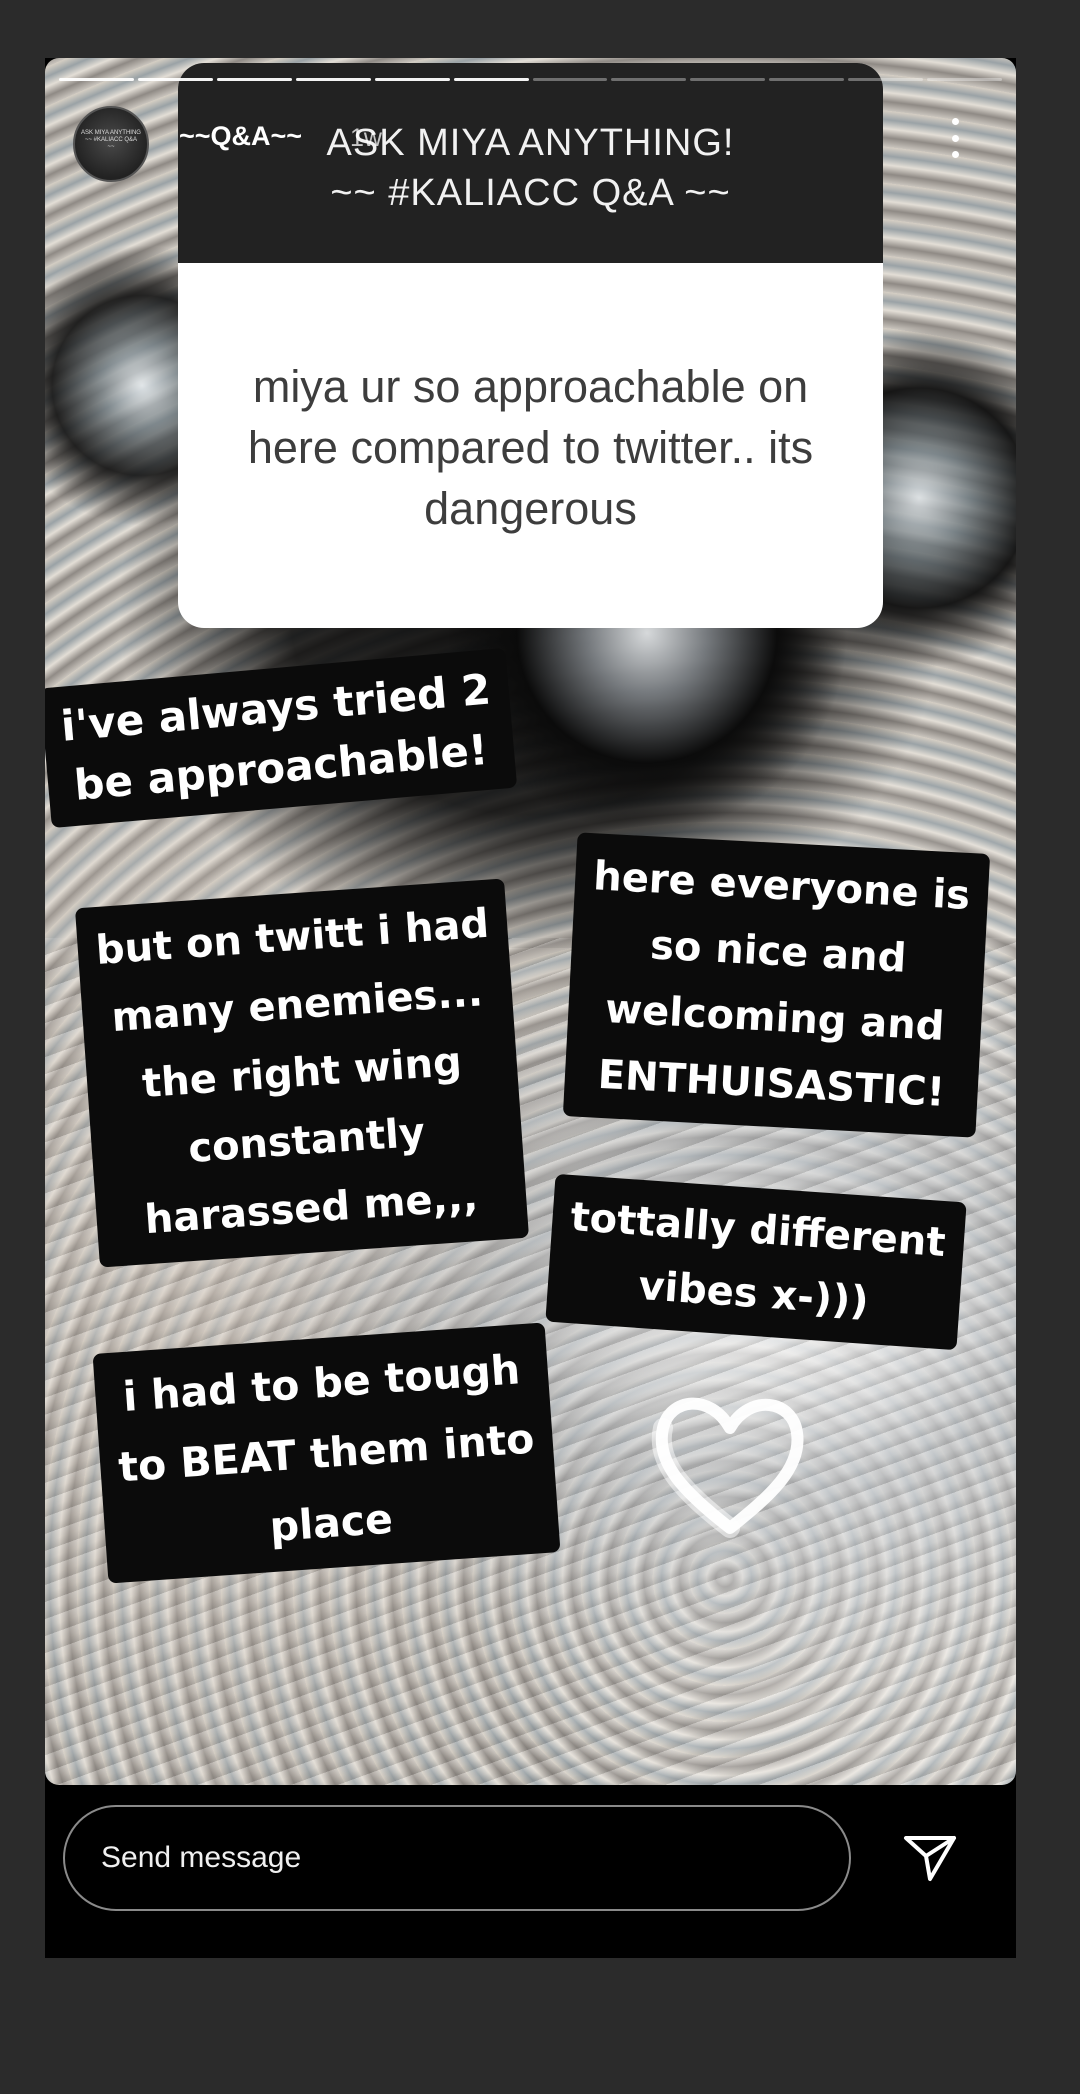  What do you see at coordinates (530, 163) in the screenshot?
I see `question-card-header: ASK MIYA ANYTHING! ~~ #KALIACC Q&A ~~` at bounding box center [530, 163].